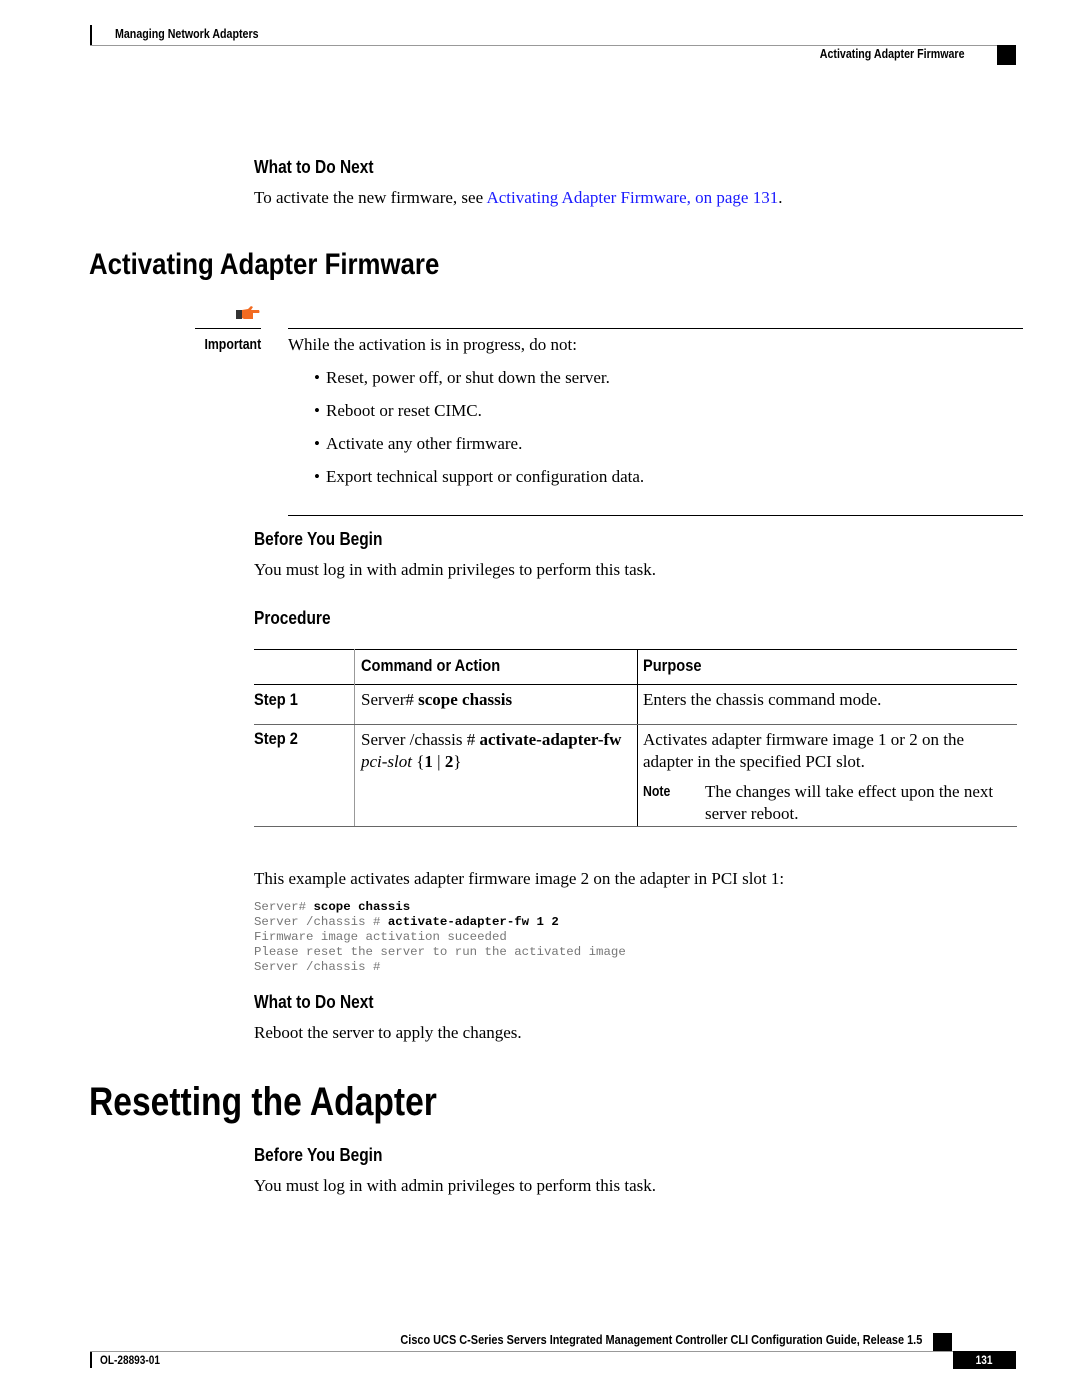 This screenshot has height=1397, width=1080. What do you see at coordinates (370, 197) in the screenshot?
I see `what-next-text-prefix: To activate the new firmware, see` at bounding box center [370, 197].